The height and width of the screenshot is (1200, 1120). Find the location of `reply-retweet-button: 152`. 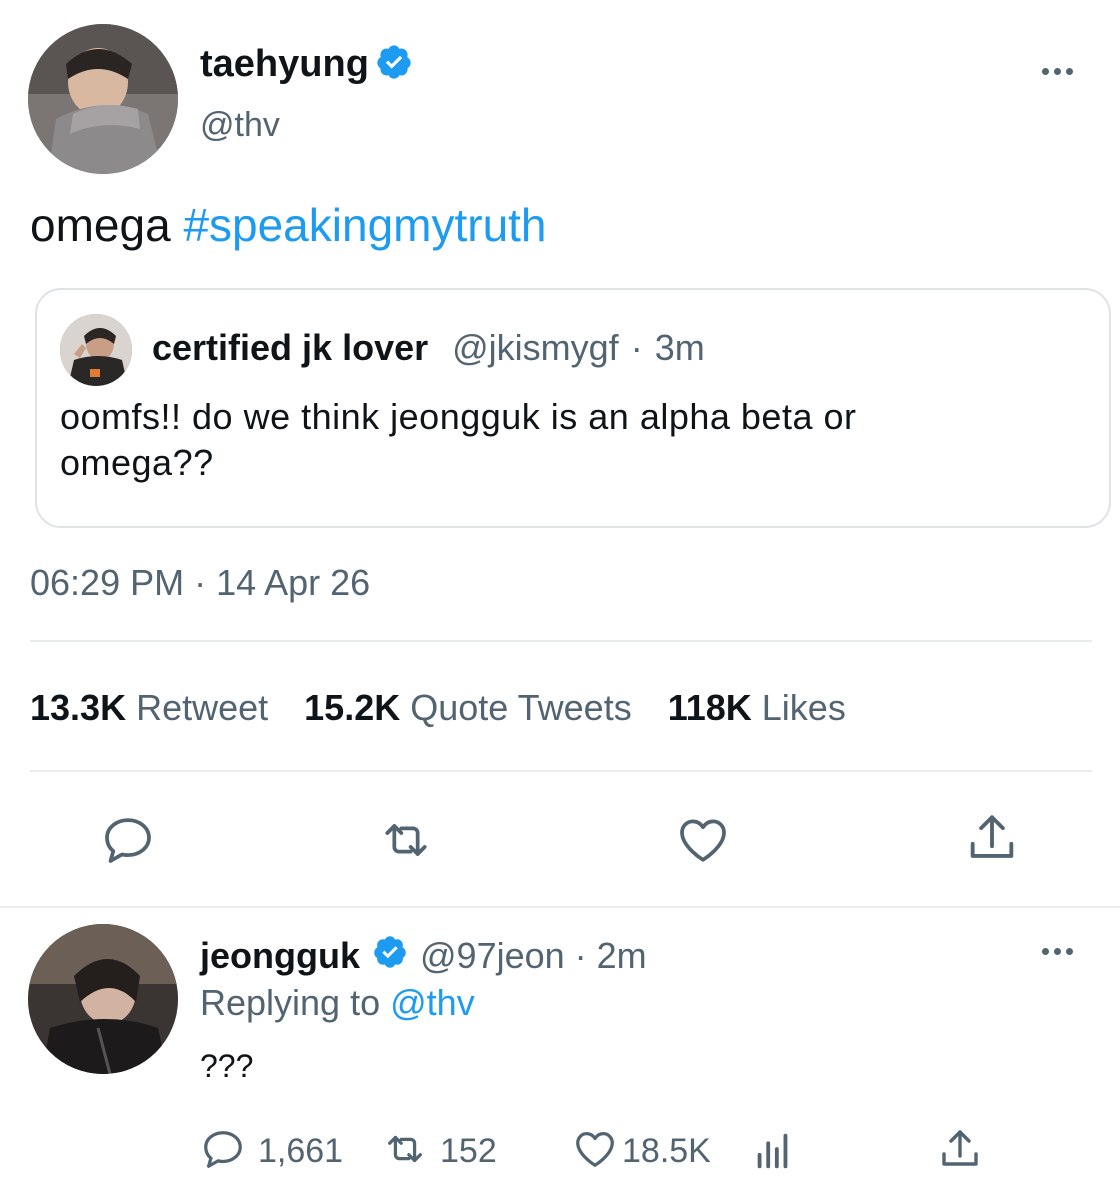

reply-retweet-button: 152 is located at coordinates (437, 1151).